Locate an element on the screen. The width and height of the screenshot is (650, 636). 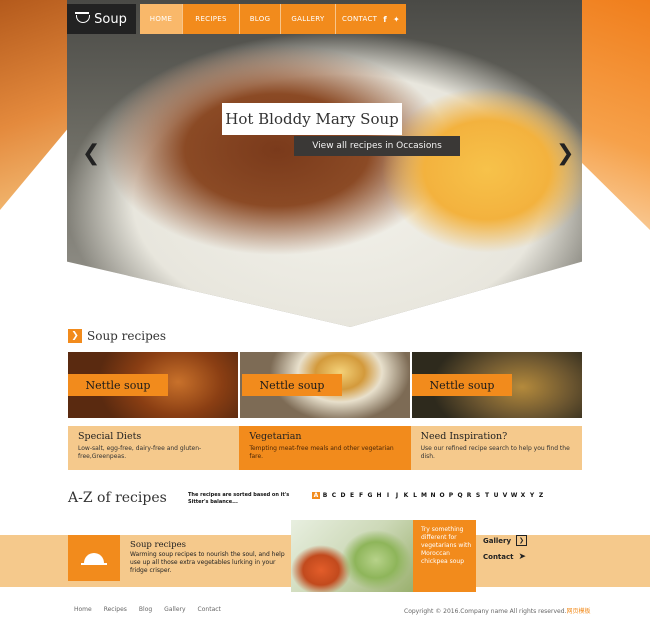
paper-plane-icon: ➤ is located at coordinates (522, 557).